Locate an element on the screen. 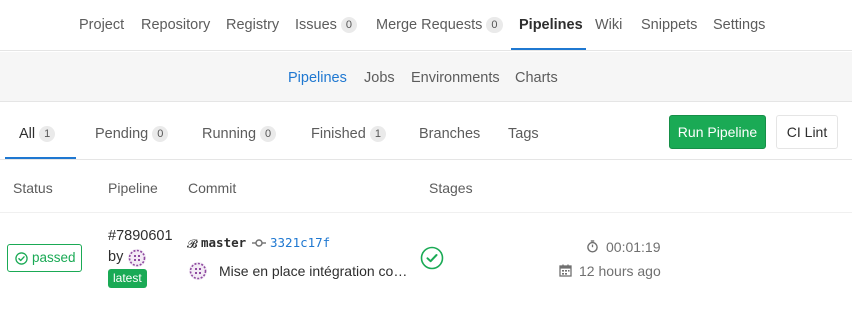 The image size is (852, 309). nav-item-registry: Registry is located at coordinates (252, 25).